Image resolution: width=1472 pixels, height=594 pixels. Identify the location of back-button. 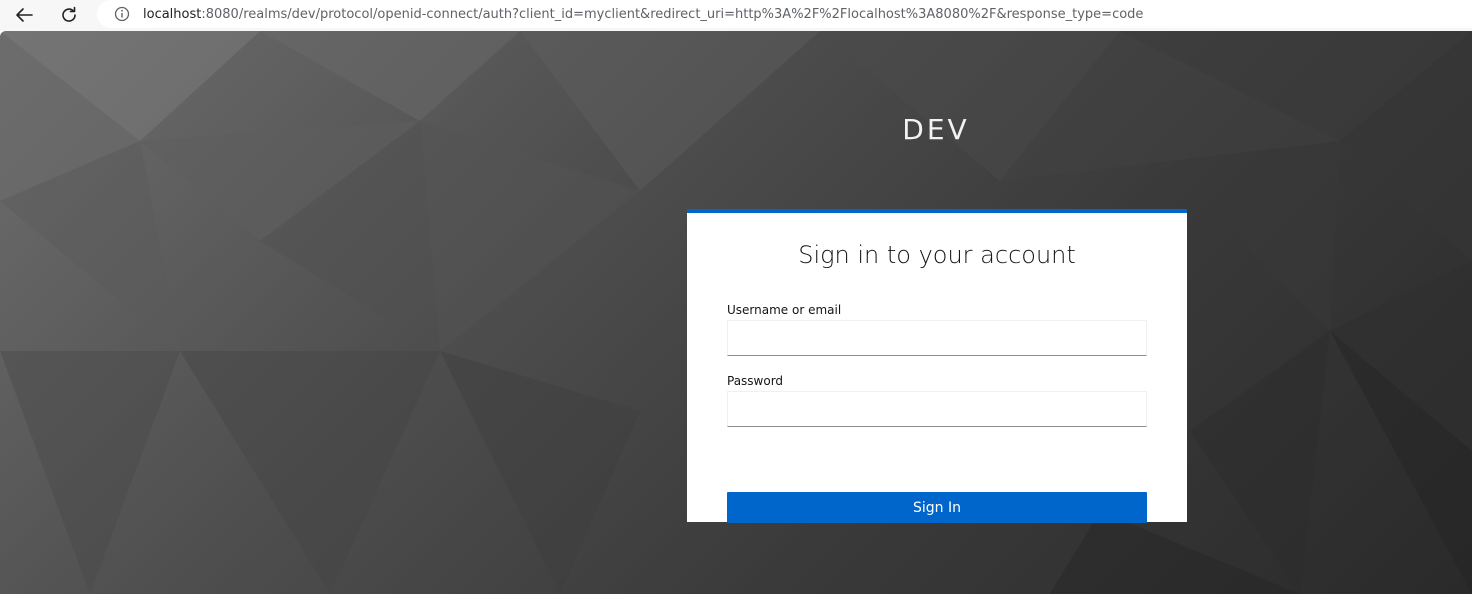
(24, 15).